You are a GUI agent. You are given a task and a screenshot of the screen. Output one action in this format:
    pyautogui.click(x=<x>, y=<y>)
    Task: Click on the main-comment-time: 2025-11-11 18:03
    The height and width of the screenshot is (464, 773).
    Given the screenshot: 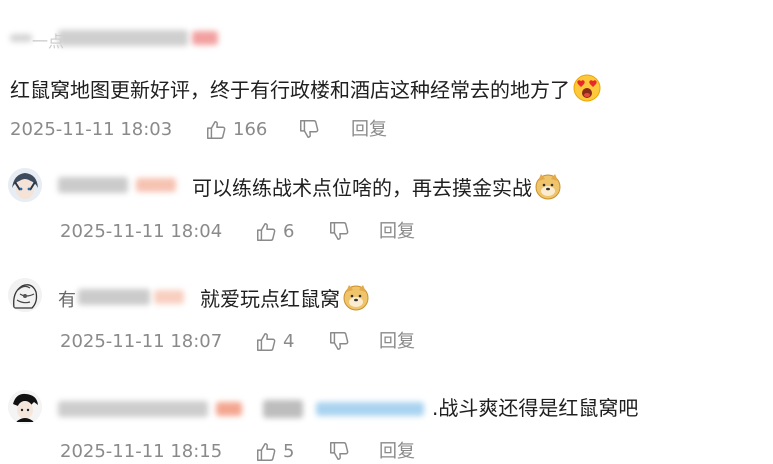 What is the action you would take?
    pyautogui.click(x=91, y=129)
    